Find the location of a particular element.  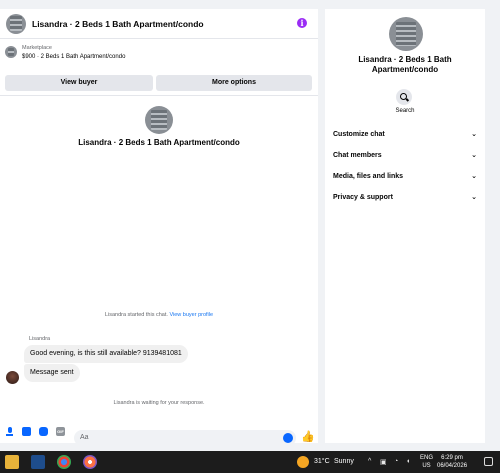

chat-profile-header: Lisandra · 2 Beds 1 Bath Apartment/condo is located at coordinates (159, 126).